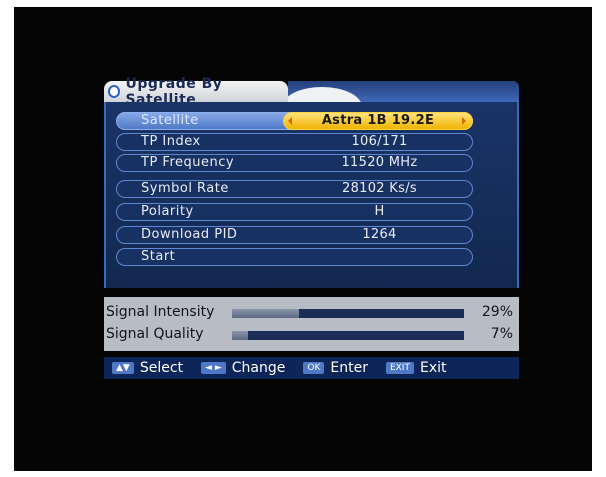  I want to click on row-value: H, so click(379, 211).